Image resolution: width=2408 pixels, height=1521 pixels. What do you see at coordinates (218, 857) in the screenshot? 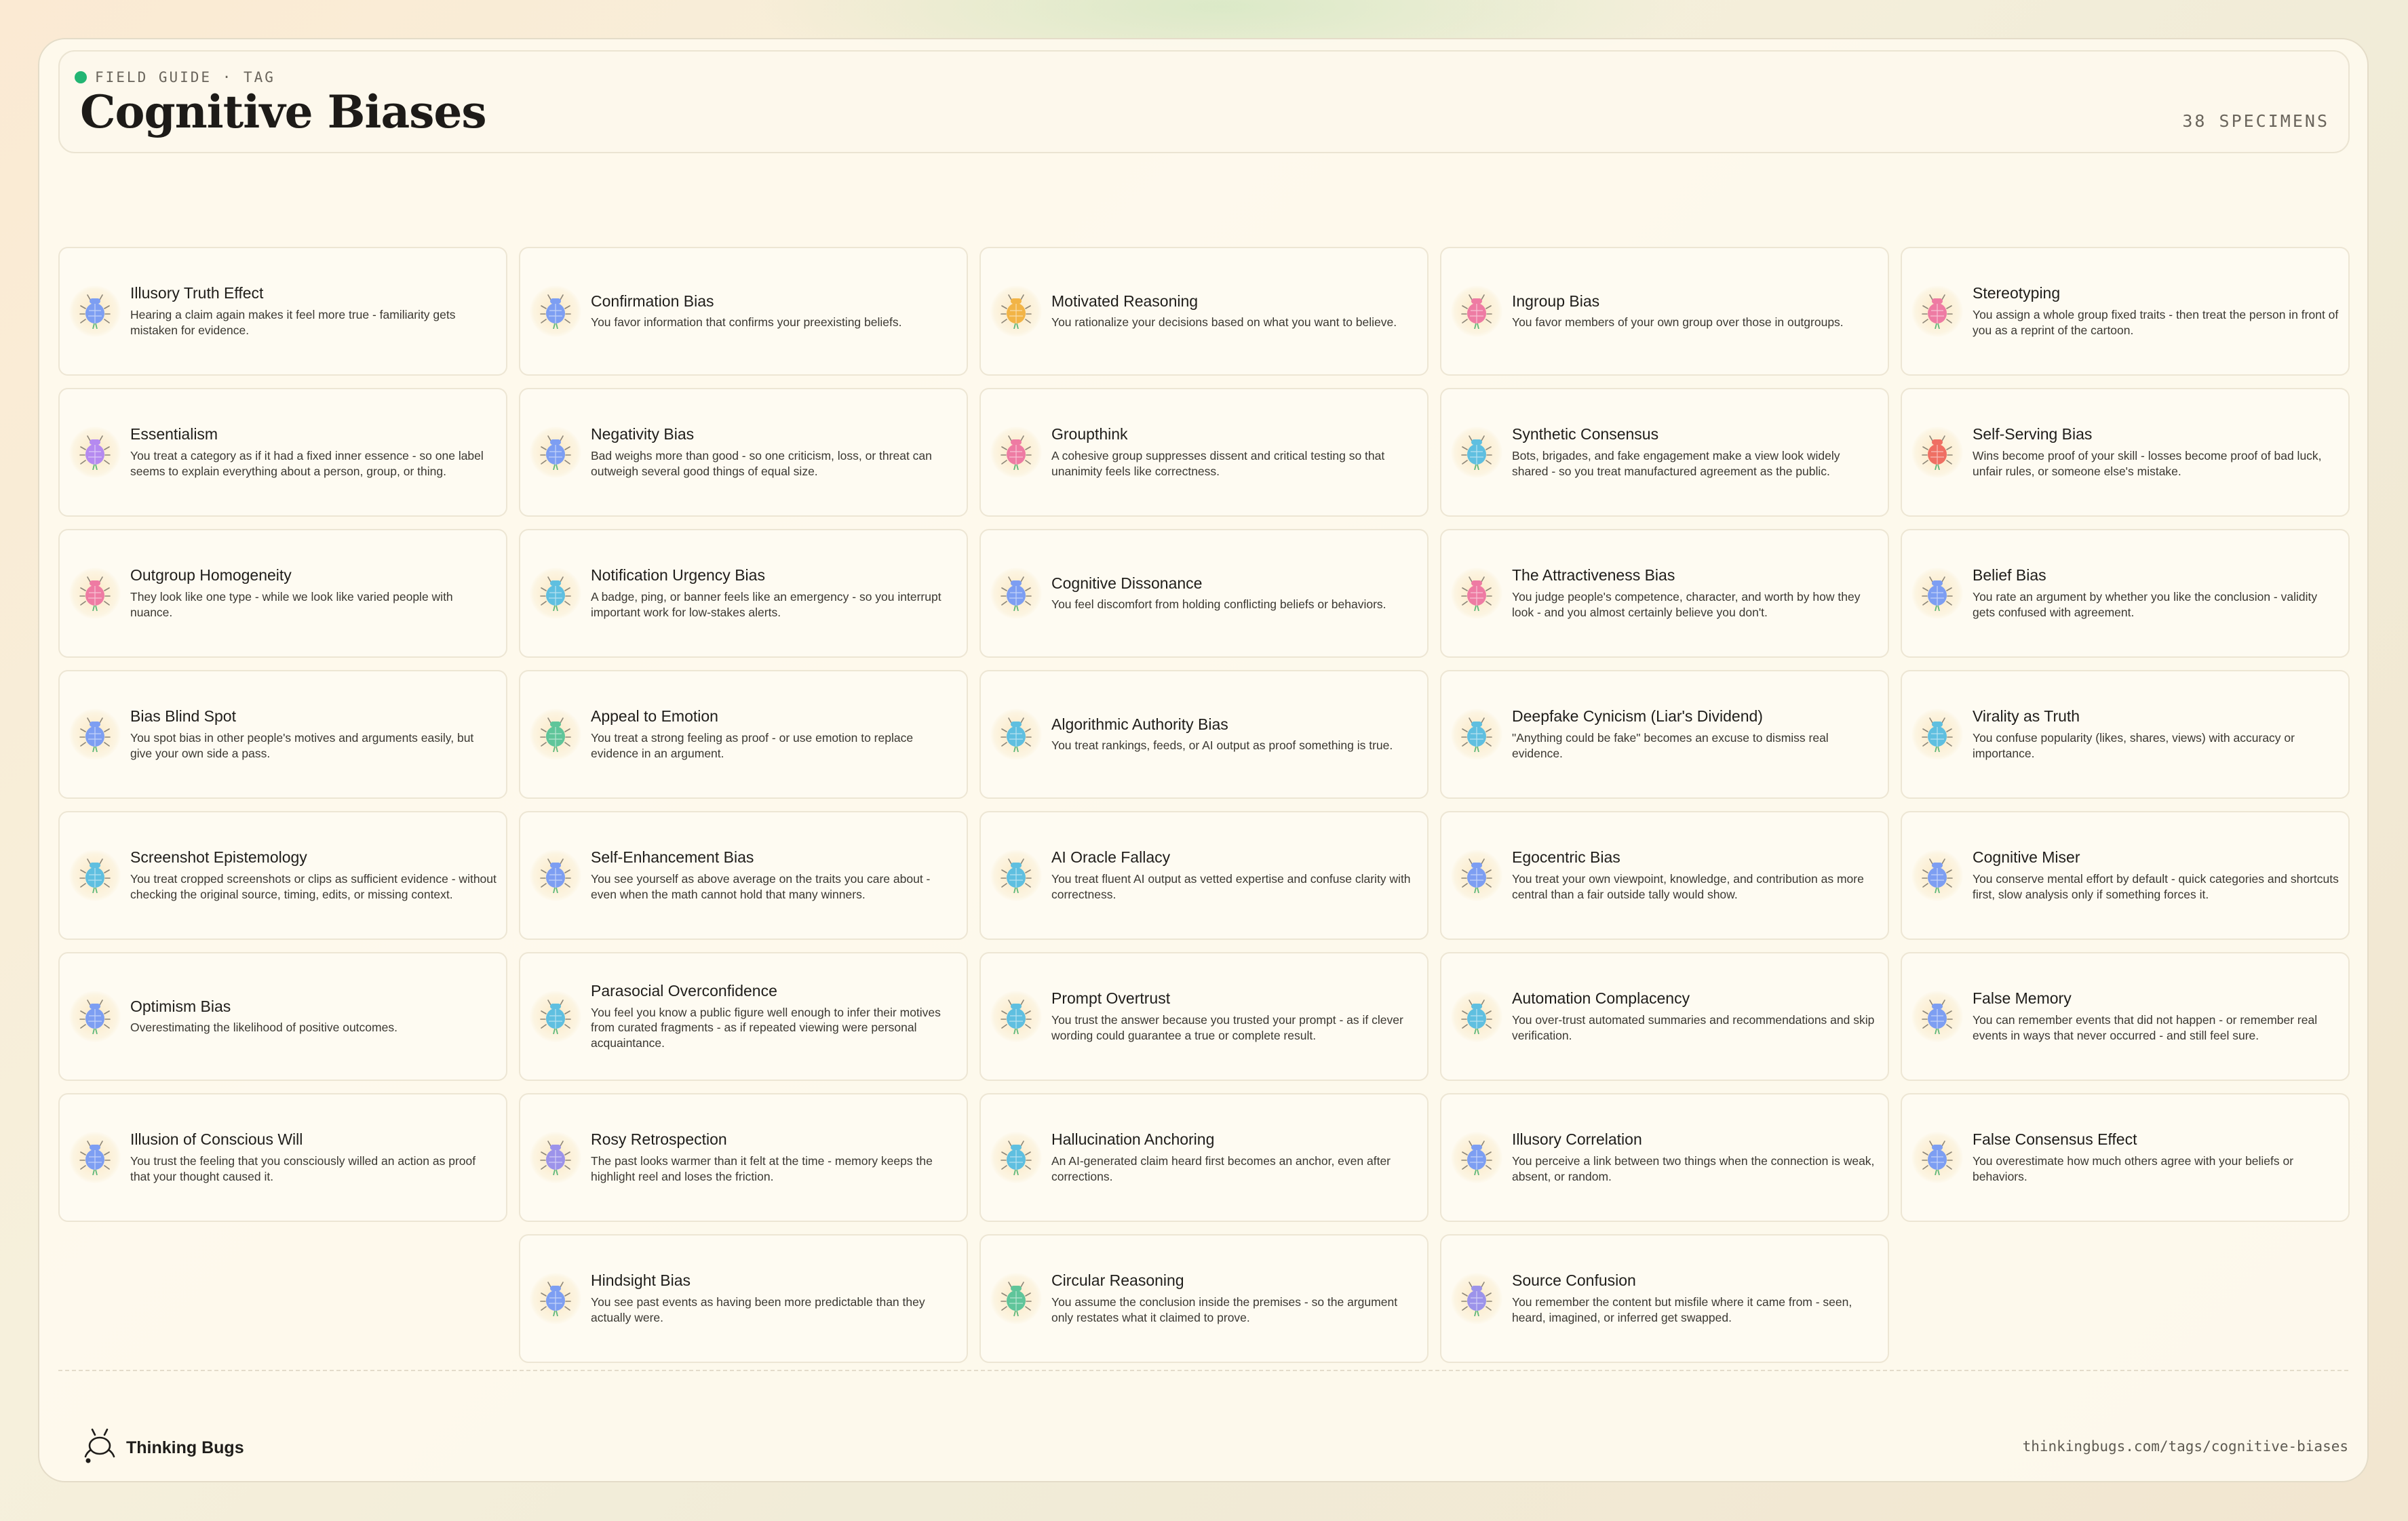
I see `card-title: Screenshot Epistemology` at bounding box center [218, 857].